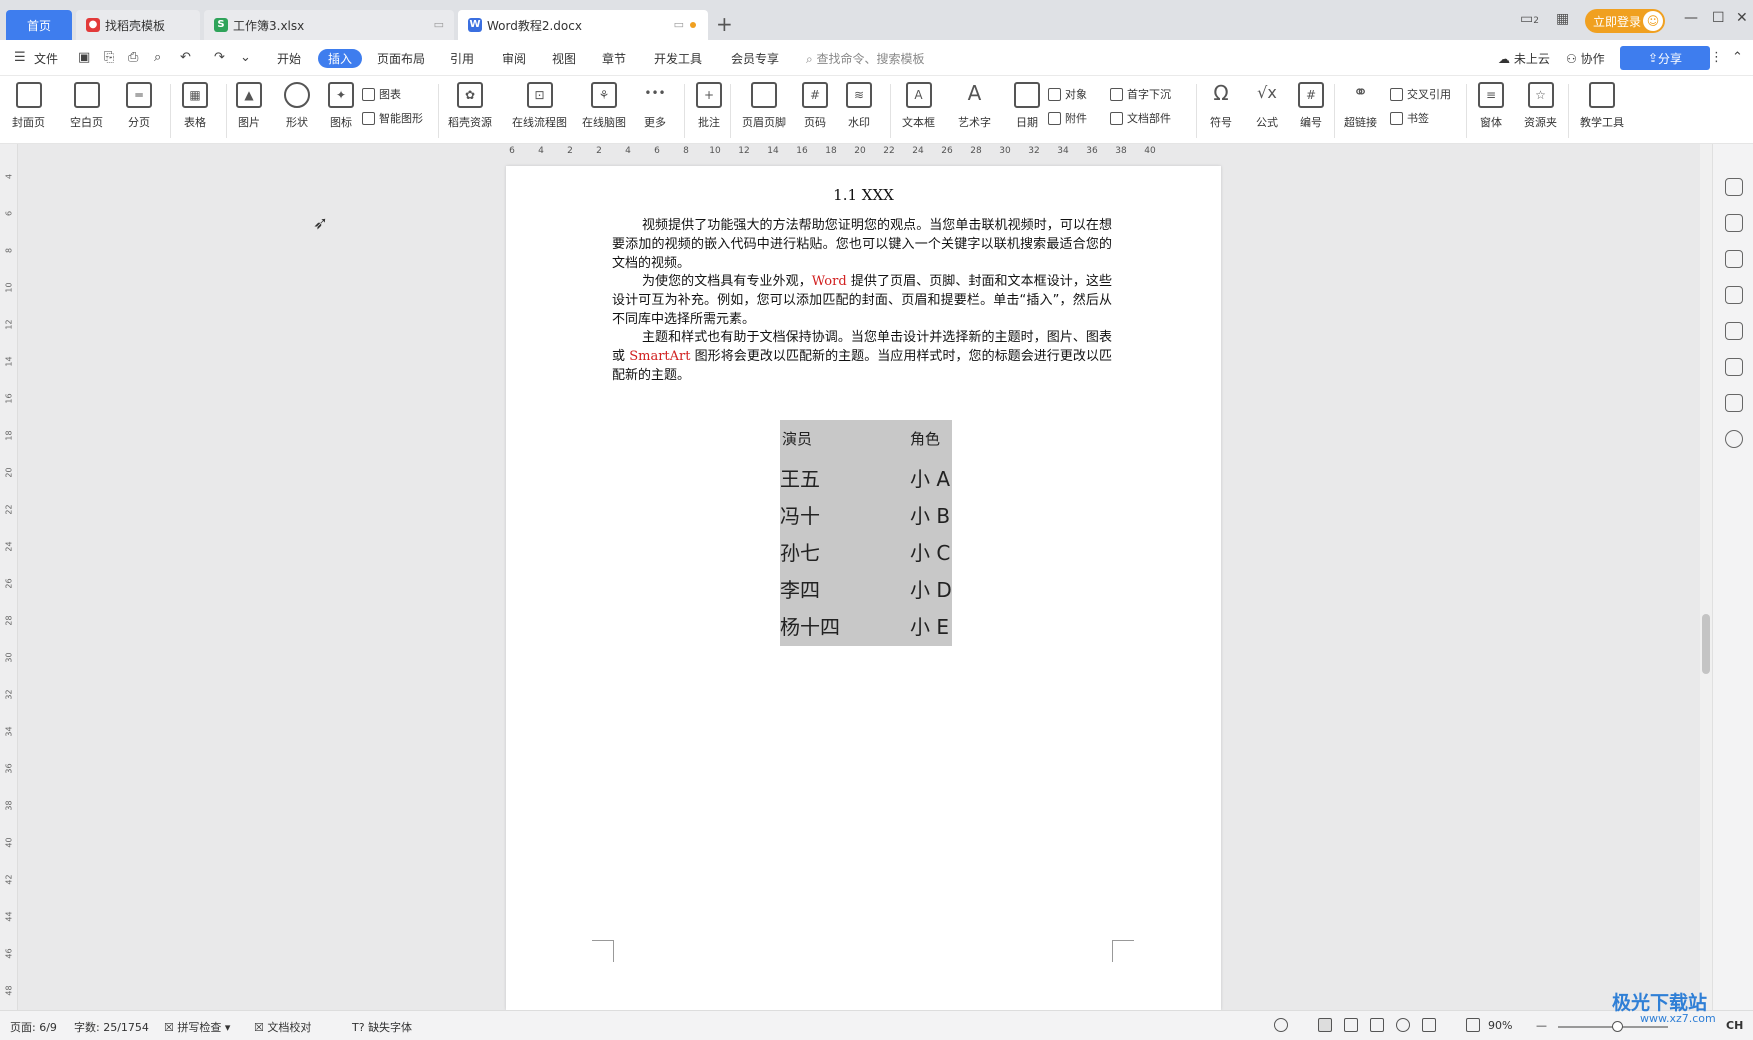 This screenshot has height=1040, width=1753. What do you see at coordinates (1734, 439) in the screenshot?
I see `help-icon` at bounding box center [1734, 439].